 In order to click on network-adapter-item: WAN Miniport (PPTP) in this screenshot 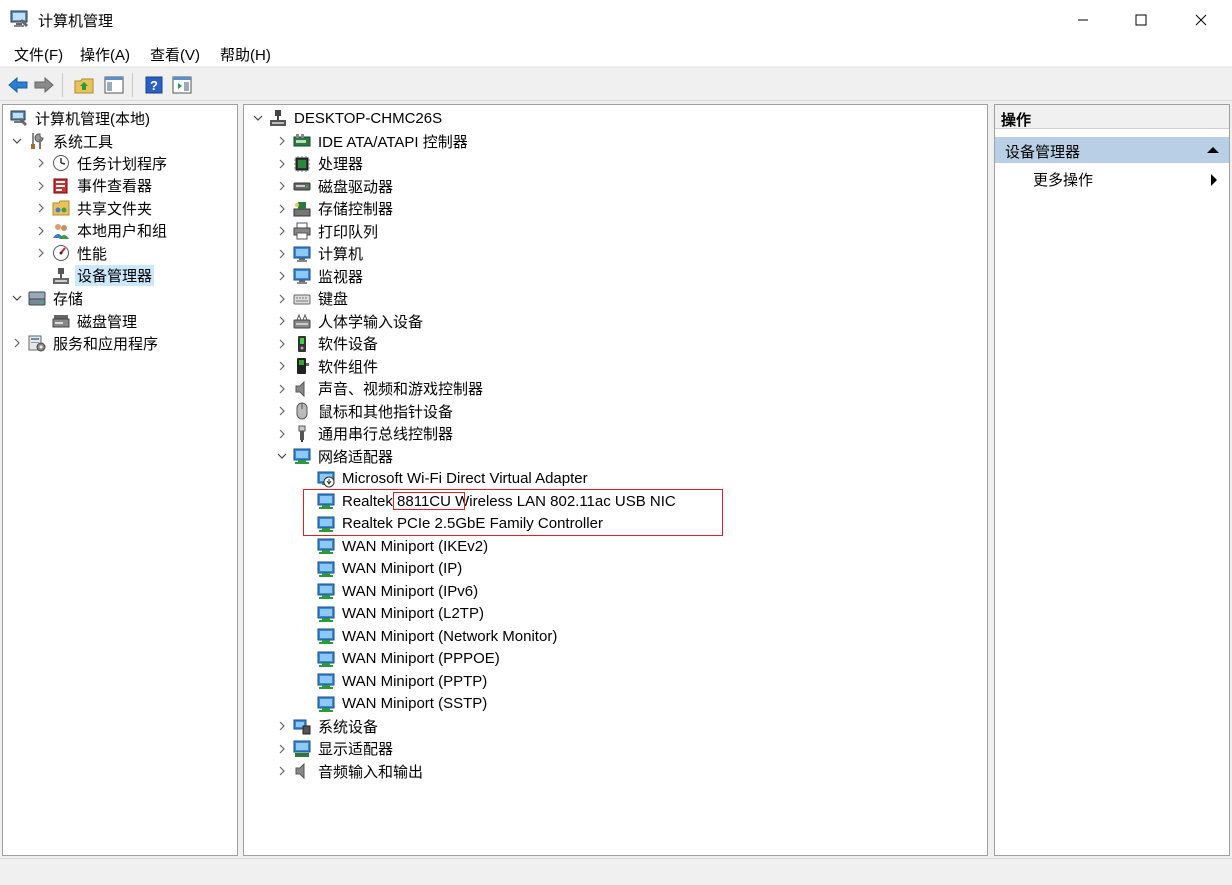, I will do `click(394, 681)`.